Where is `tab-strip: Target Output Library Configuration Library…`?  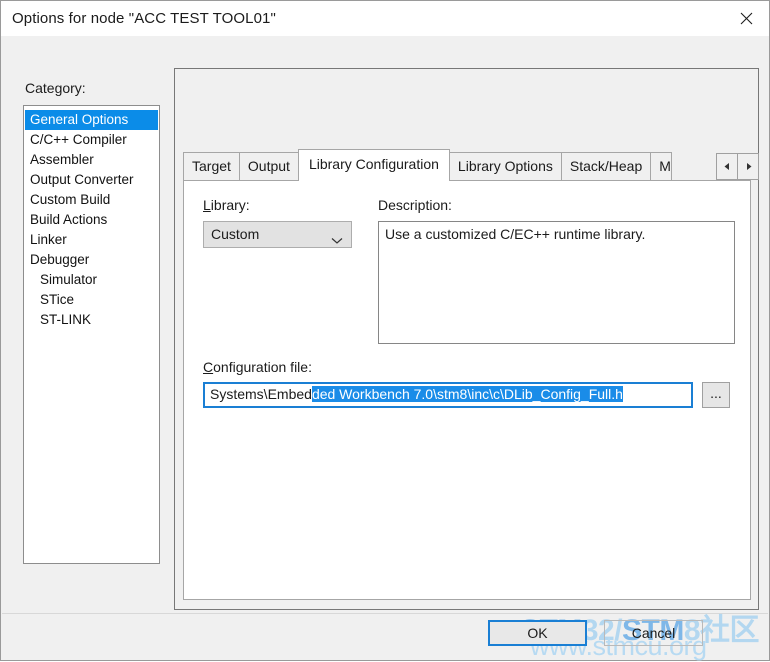
tab-strip: Target Output Library Configuration Library… is located at coordinates (471, 165).